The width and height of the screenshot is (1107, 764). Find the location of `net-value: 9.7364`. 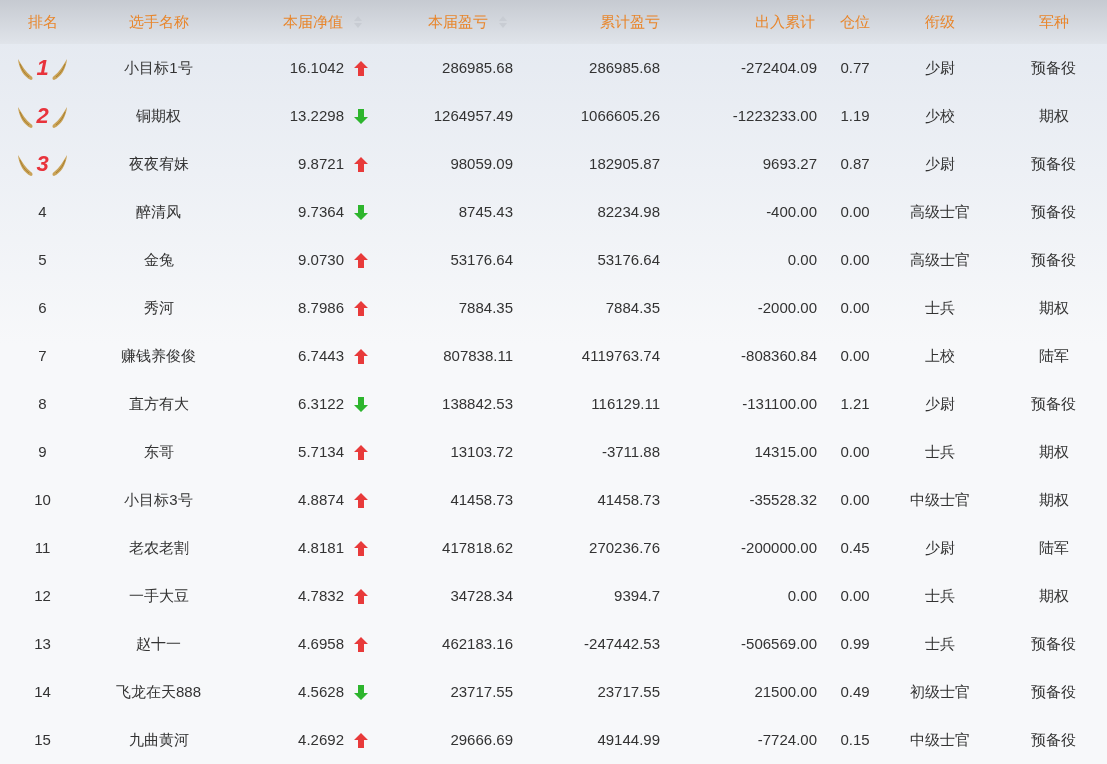

net-value: 9.7364 is located at coordinates (321, 211).